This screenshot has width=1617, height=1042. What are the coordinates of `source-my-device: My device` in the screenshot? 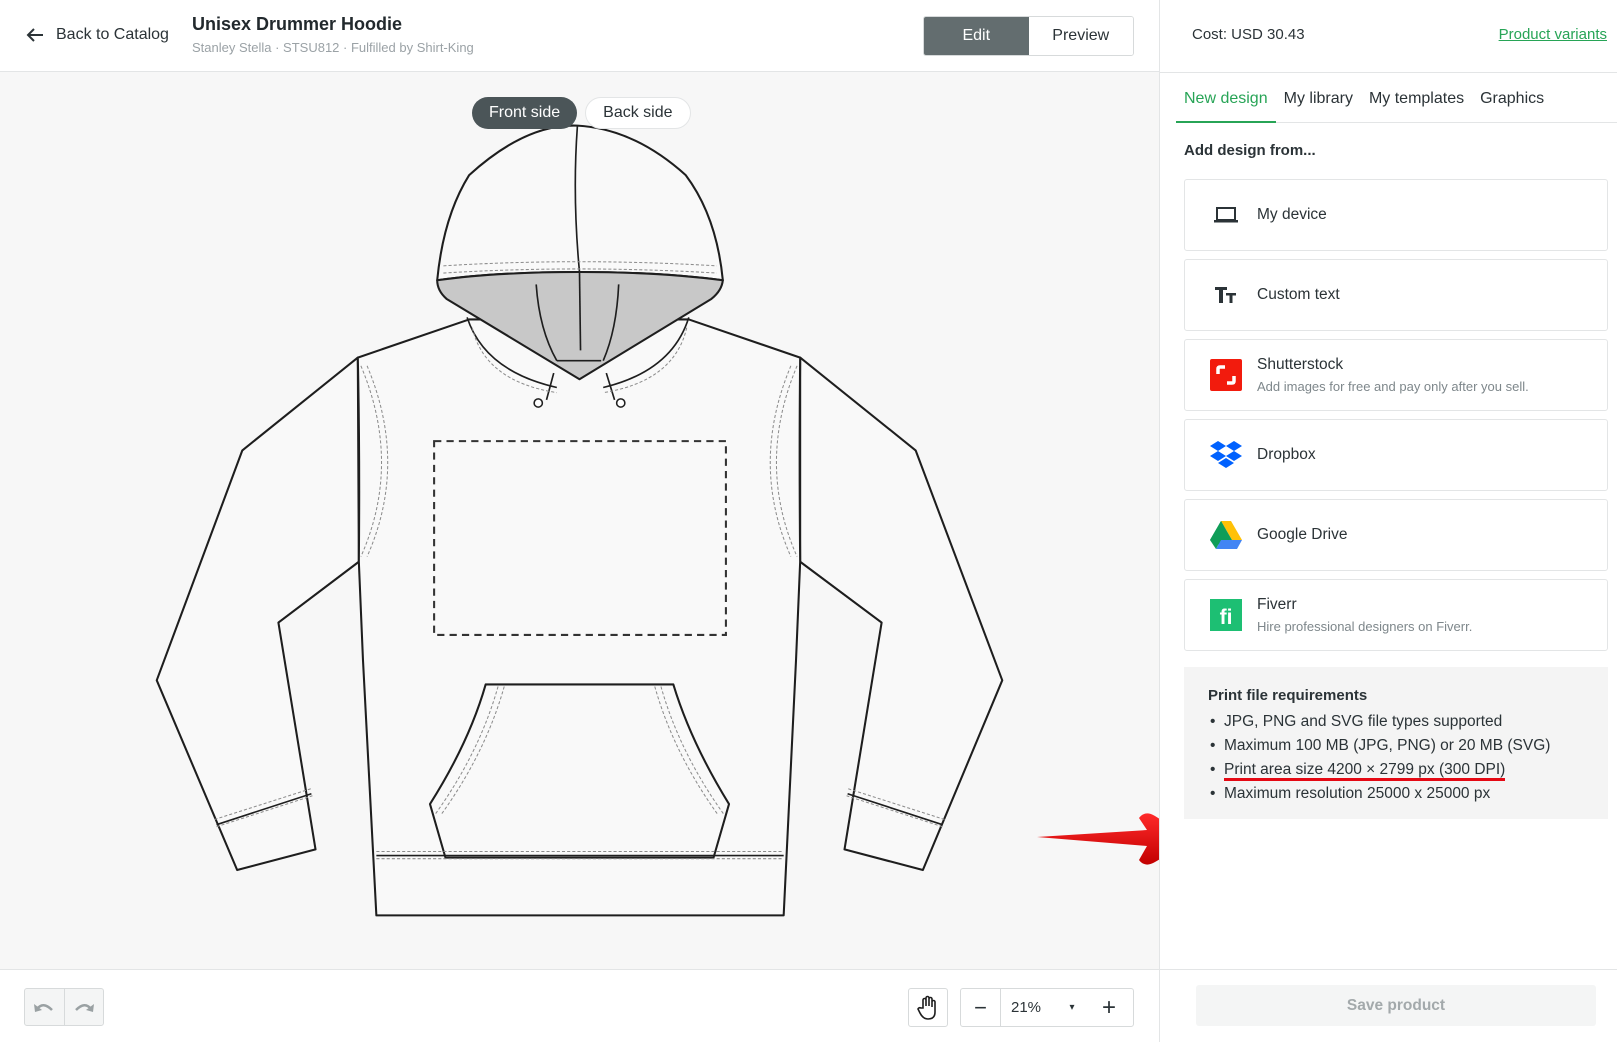 It's located at (1396, 215).